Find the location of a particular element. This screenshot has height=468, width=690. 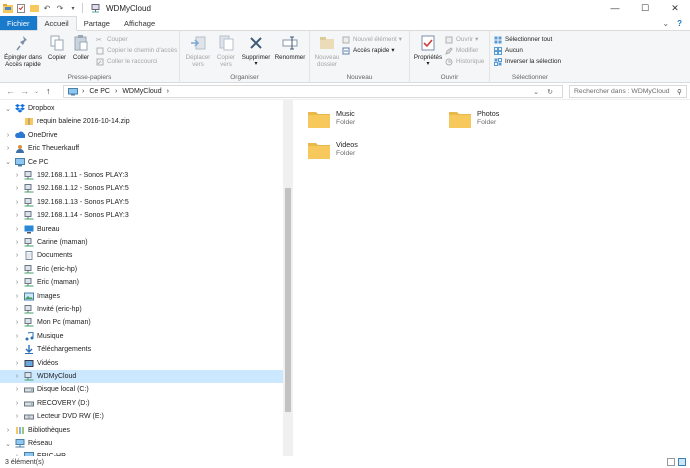

nav-item: › Bibliothèques is located at coordinates (141, 430).